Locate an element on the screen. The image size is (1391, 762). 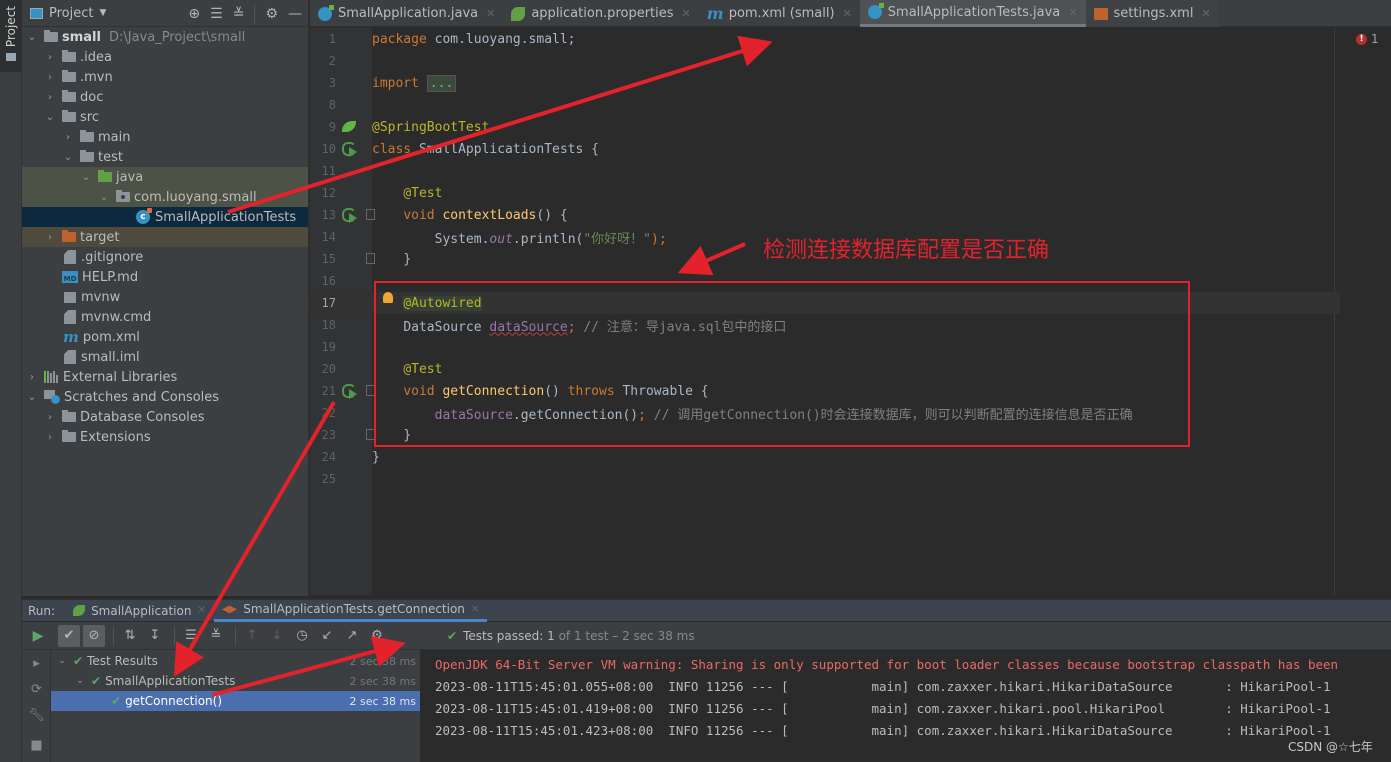
tree-item-package: ⌄ com.luoyang.small is located at coordinates (165, 197).